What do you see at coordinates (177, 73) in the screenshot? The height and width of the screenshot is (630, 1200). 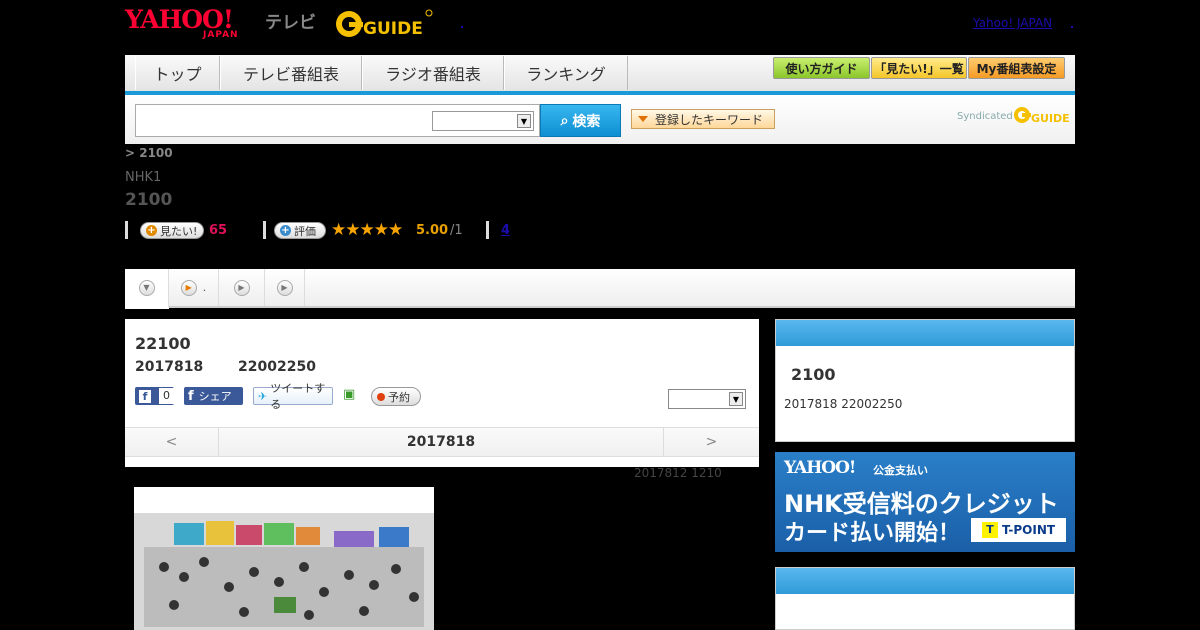 I see `tab-top: トップ` at bounding box center [177, 73].